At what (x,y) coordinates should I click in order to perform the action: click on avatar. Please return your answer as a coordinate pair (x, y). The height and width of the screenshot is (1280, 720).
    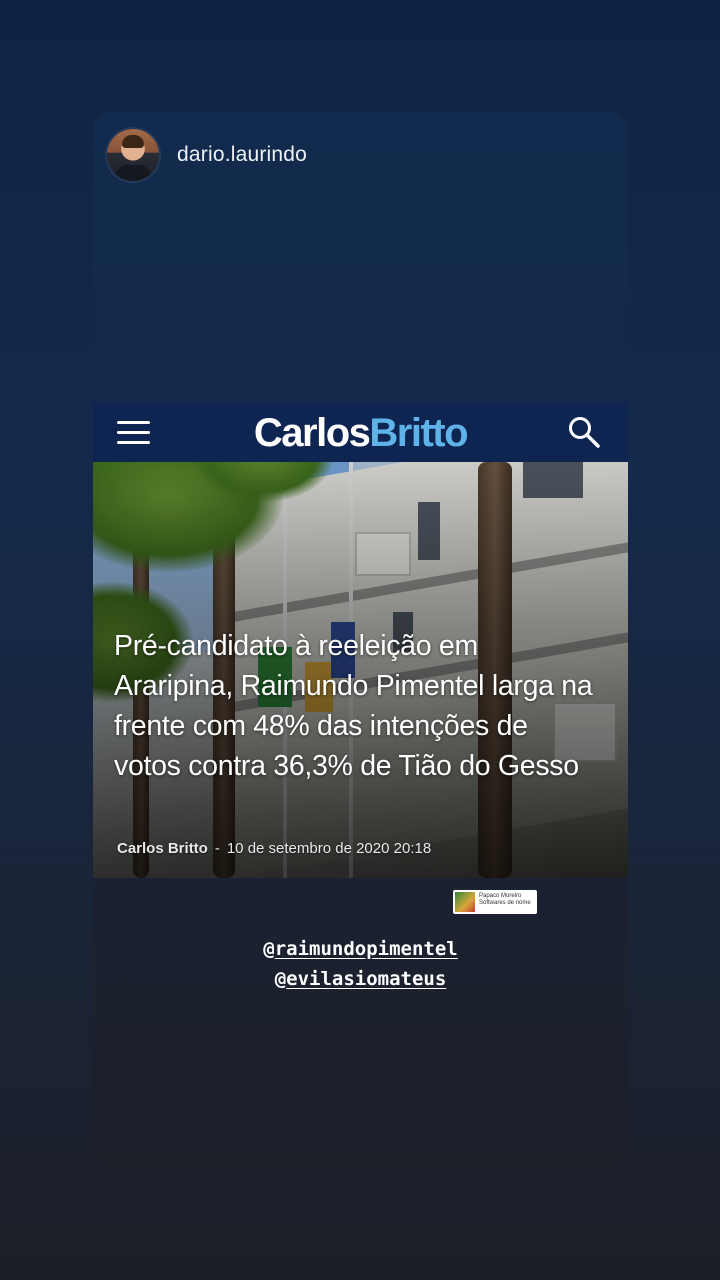
    Looking at the image, I should click on (133, 155).